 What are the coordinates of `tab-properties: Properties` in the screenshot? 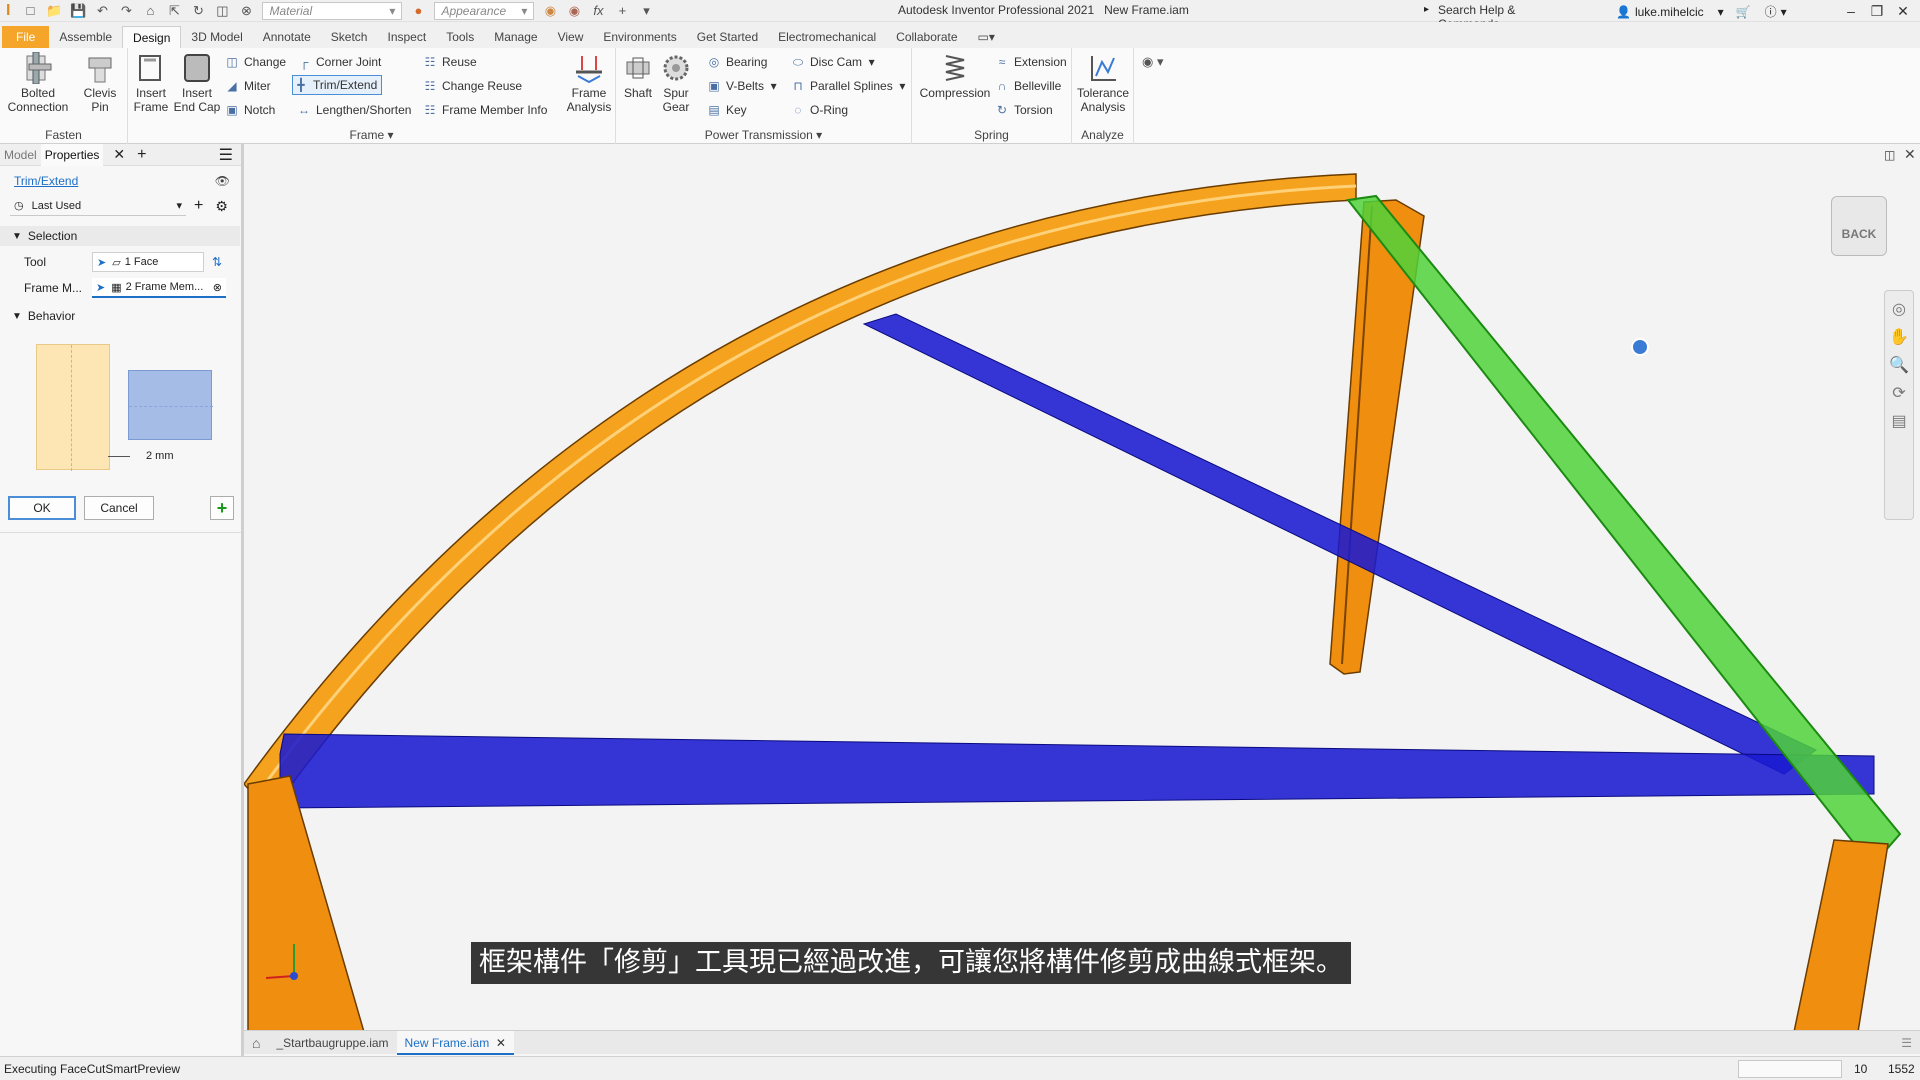 It's located at (72, 154).